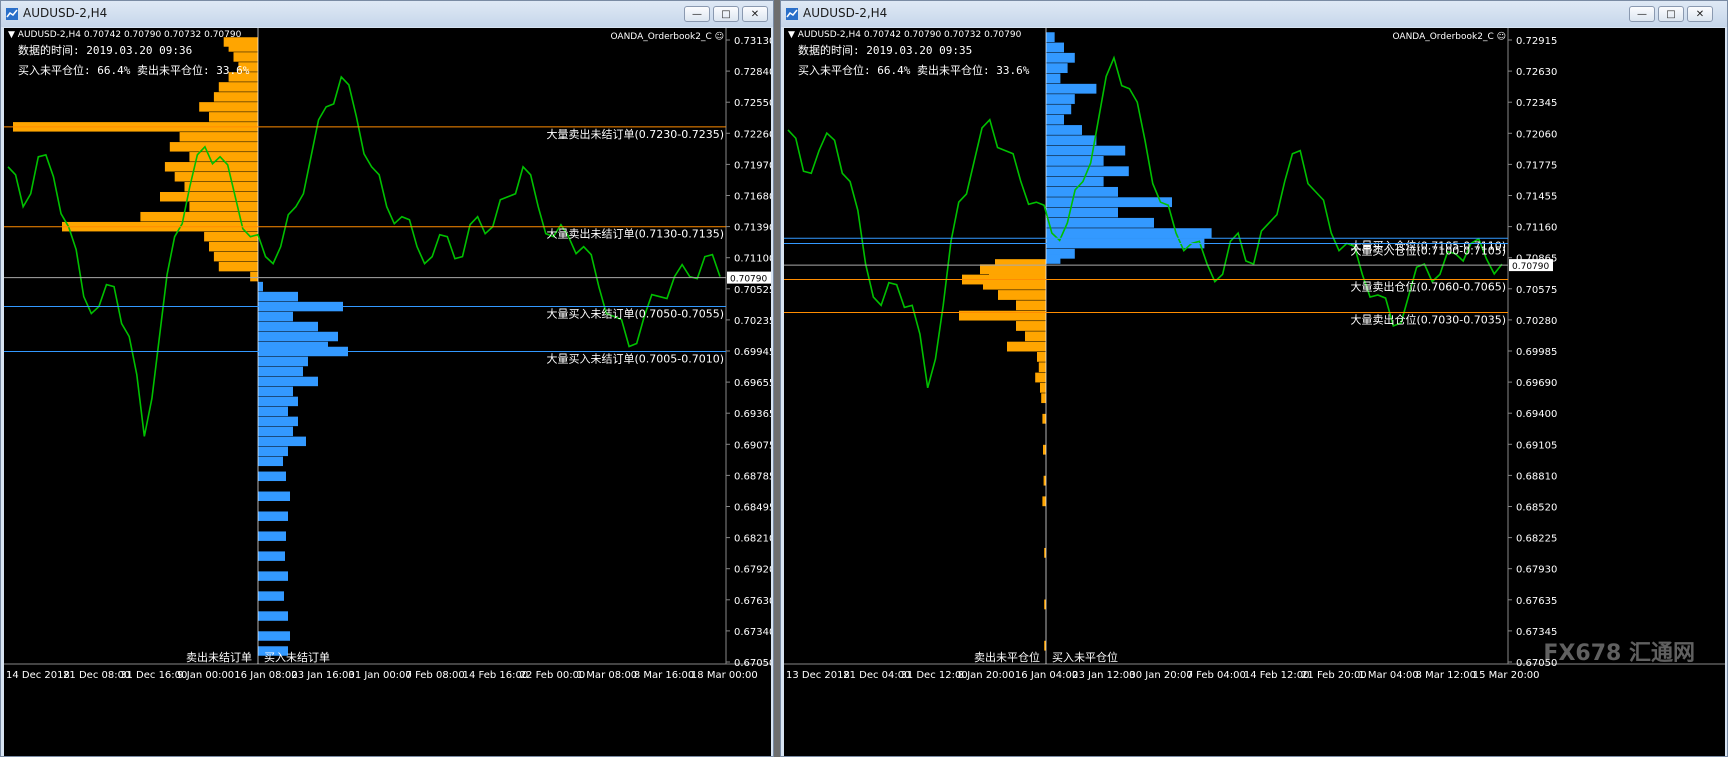 This screenshot has height=757, width=1728. What do you see at coordinates (1619, 653) in the screenshot?
I see `watermark-logo: FX678 汇通网` at bounding box center [1619, 653].